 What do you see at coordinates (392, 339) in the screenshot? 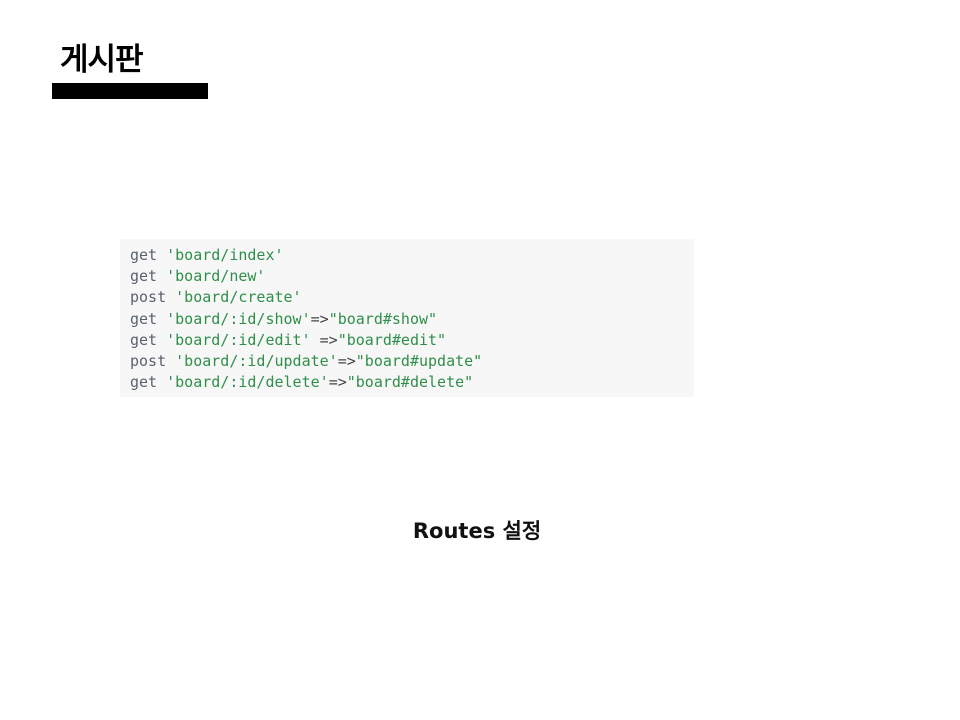
I see `code-route-target: "board#edit"` at bounding box center [392, 339].